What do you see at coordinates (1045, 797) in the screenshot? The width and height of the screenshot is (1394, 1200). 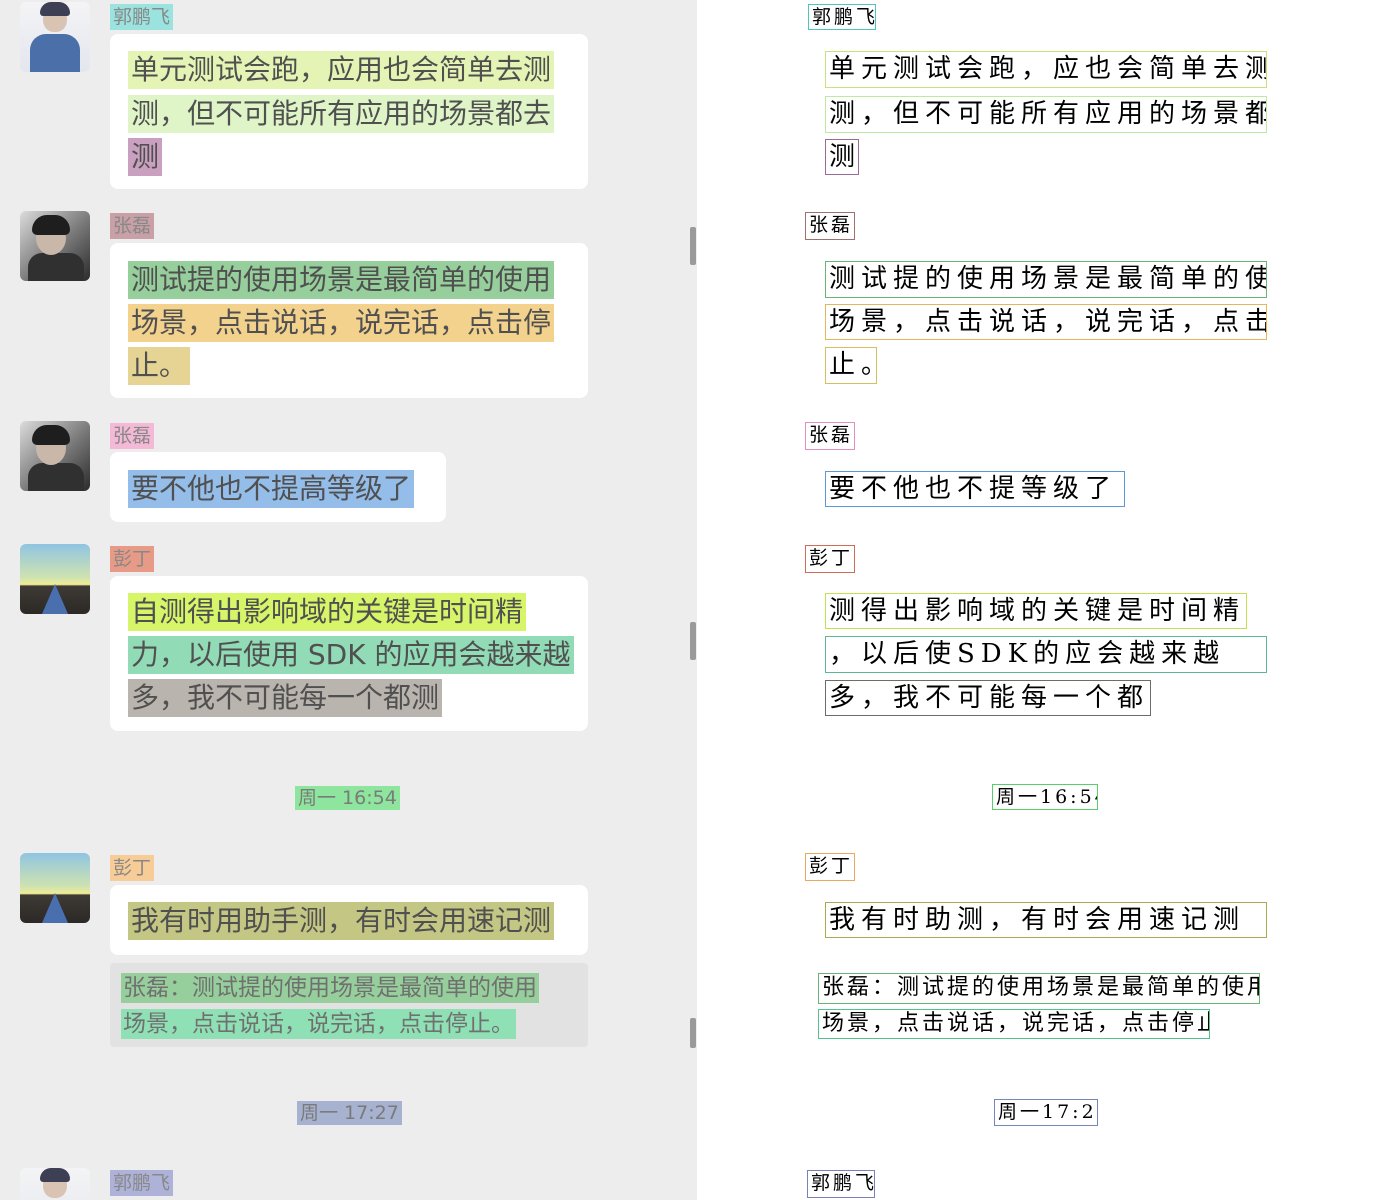 I see `ocr-box-timestamp: 周一16:54` at bounding box center [1045, 797].